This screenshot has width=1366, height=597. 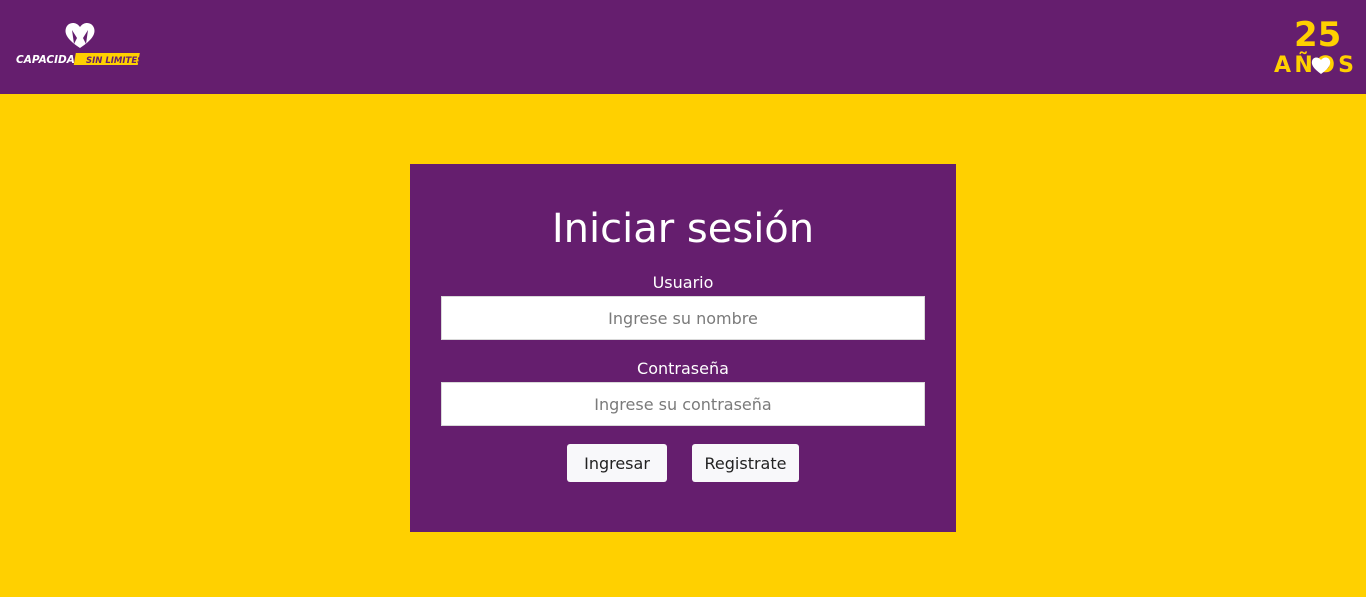 I want to click on register-button: Registrate, so click(x=745, y=463).